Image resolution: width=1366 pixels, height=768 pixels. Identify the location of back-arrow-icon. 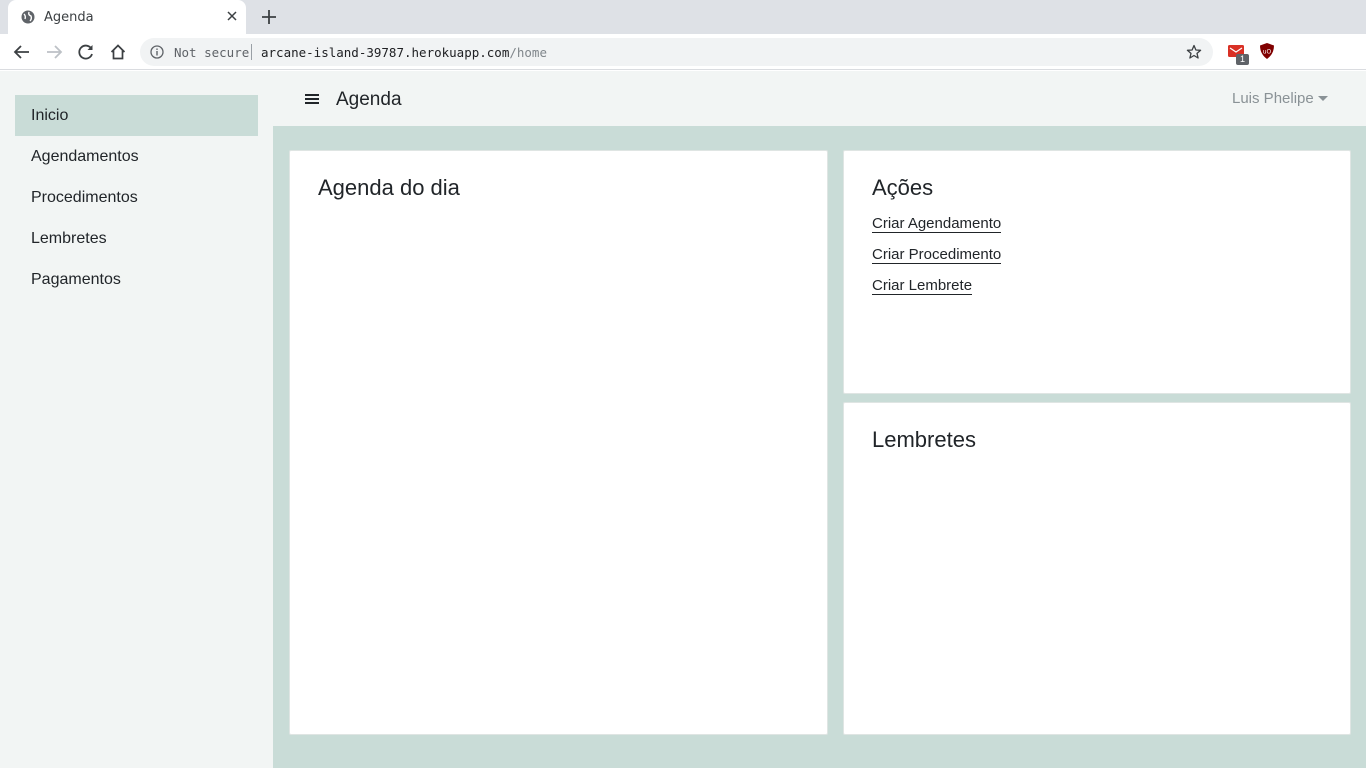
(22, 52).